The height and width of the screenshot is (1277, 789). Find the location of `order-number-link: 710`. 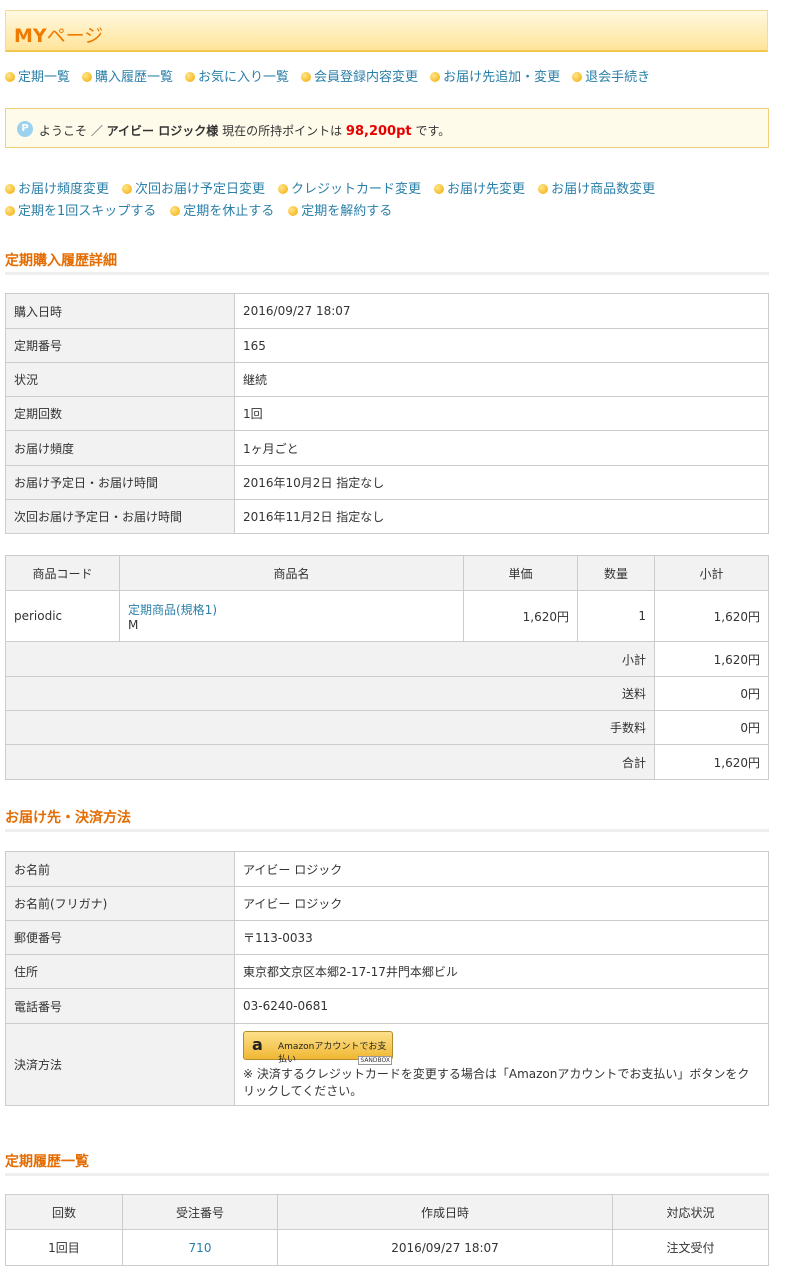

order-number-link: 710 is located at coordinates (200, 1248).